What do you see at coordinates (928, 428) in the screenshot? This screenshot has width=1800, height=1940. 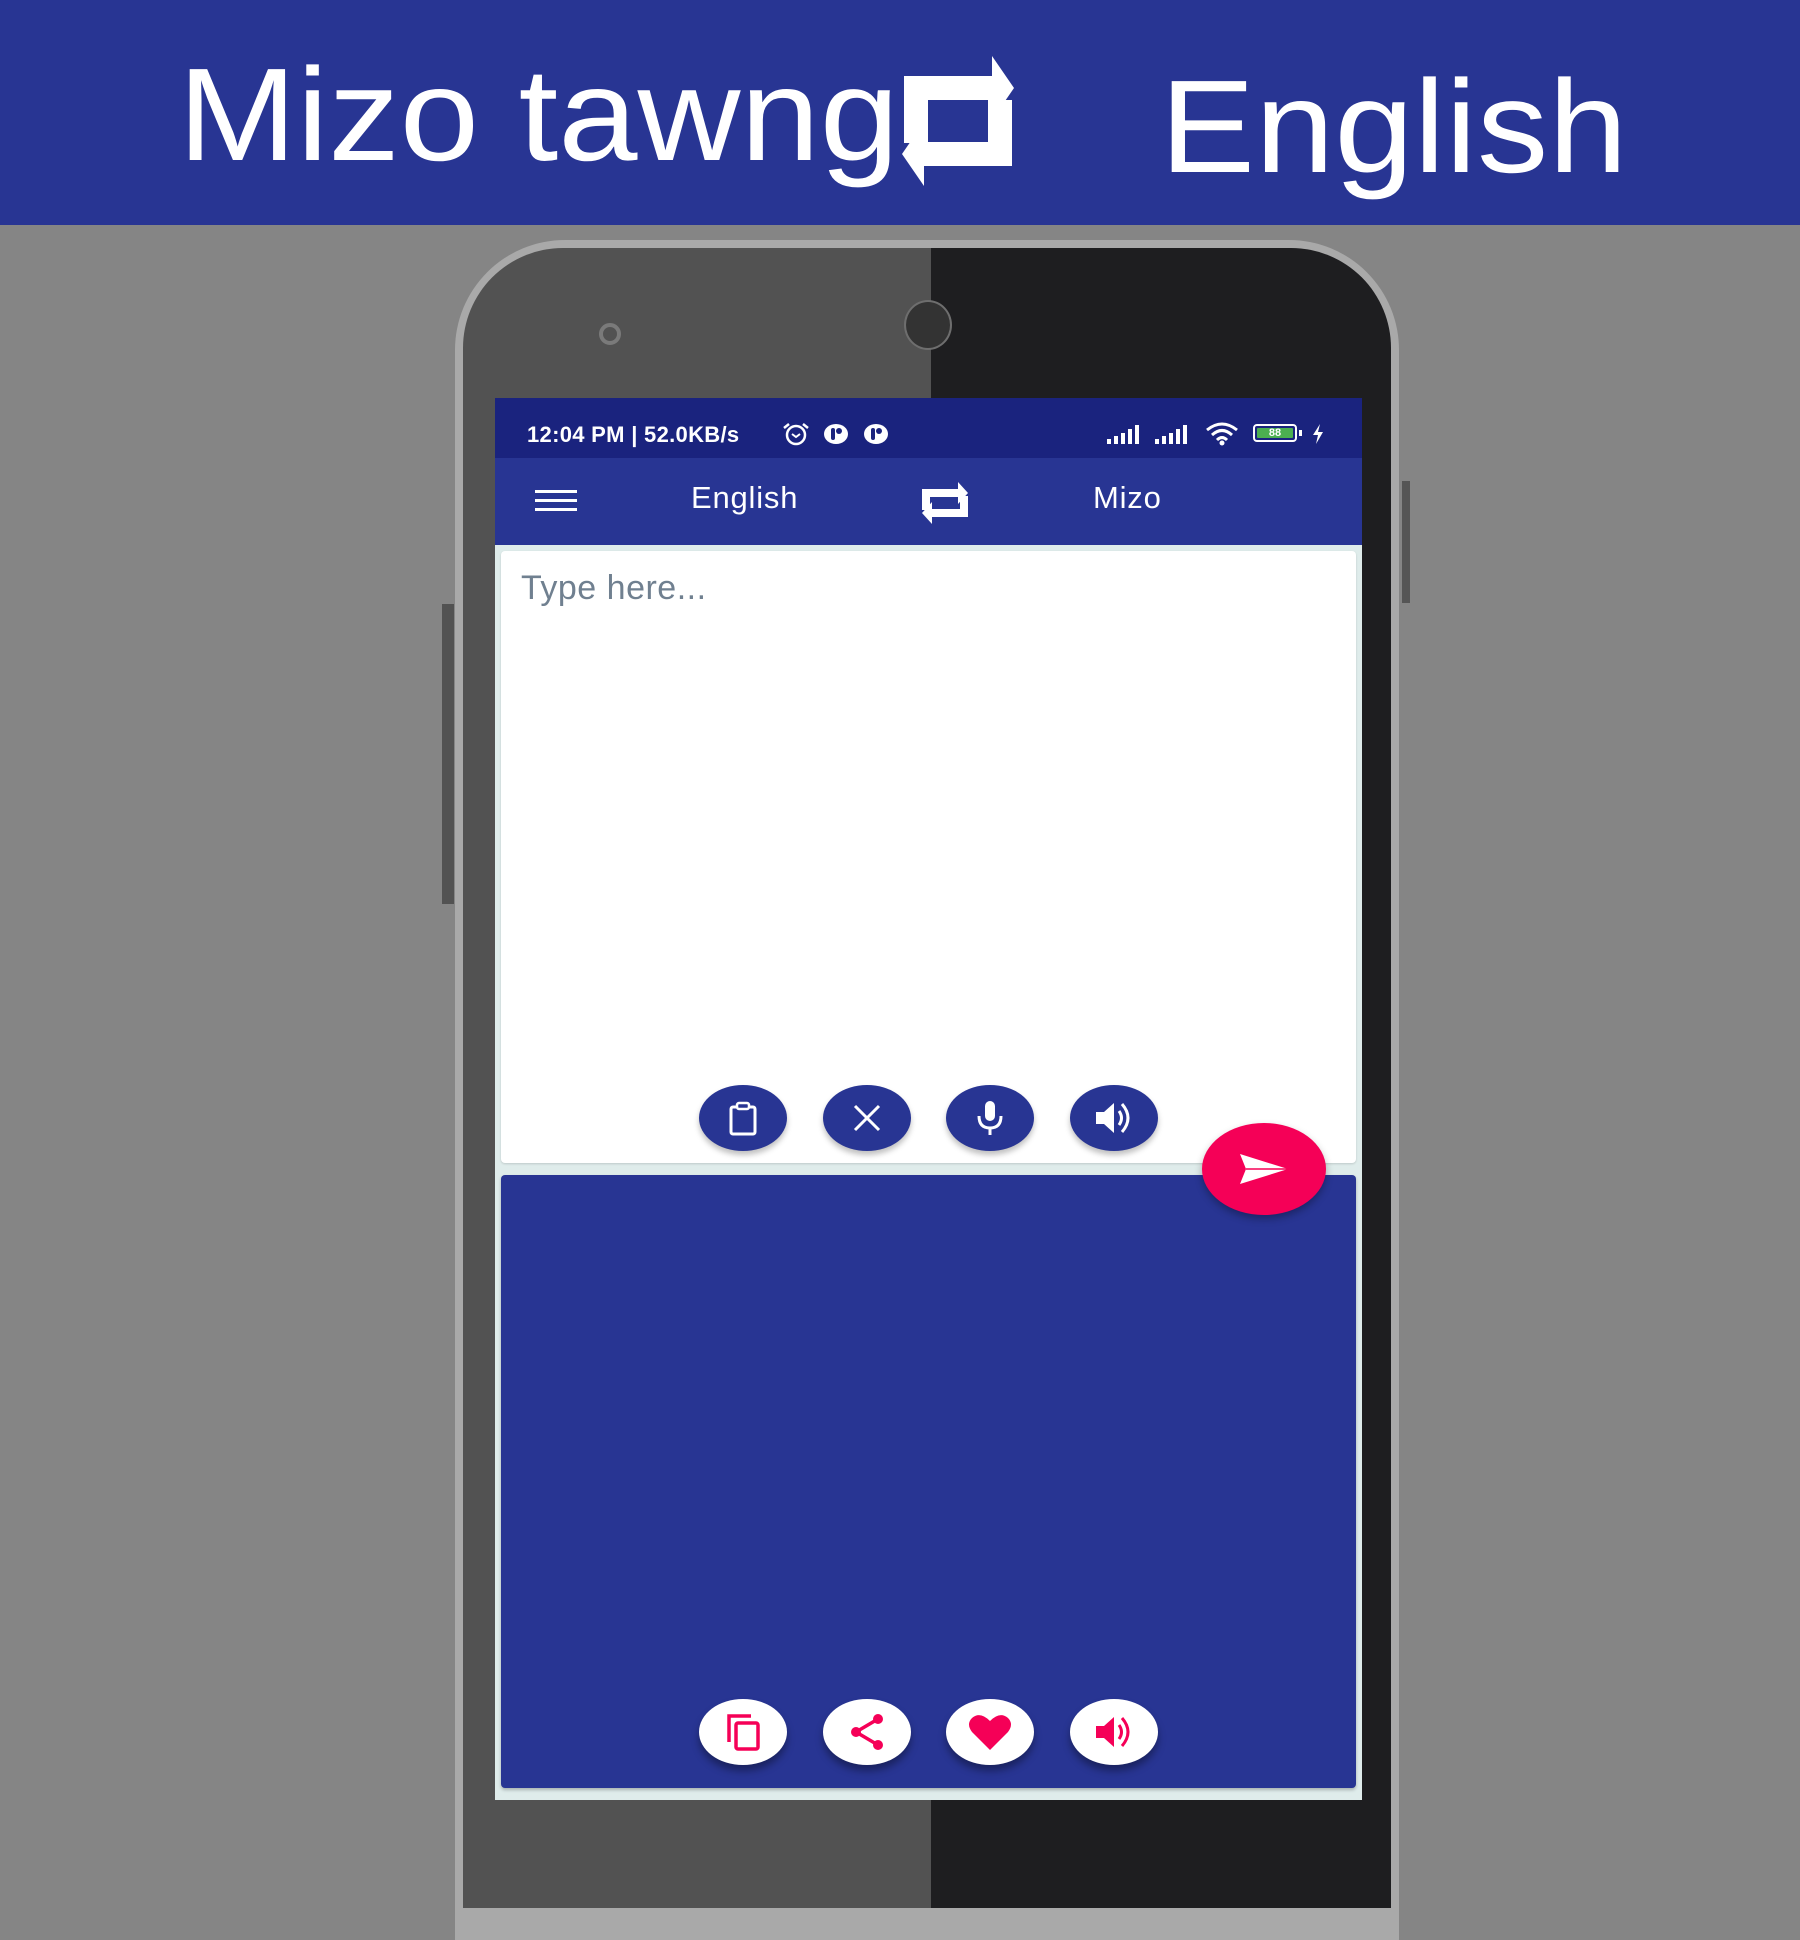 I see `status-bar: 12:04 PM | 52.0KB/s 88` at bounding box center [928, 428].